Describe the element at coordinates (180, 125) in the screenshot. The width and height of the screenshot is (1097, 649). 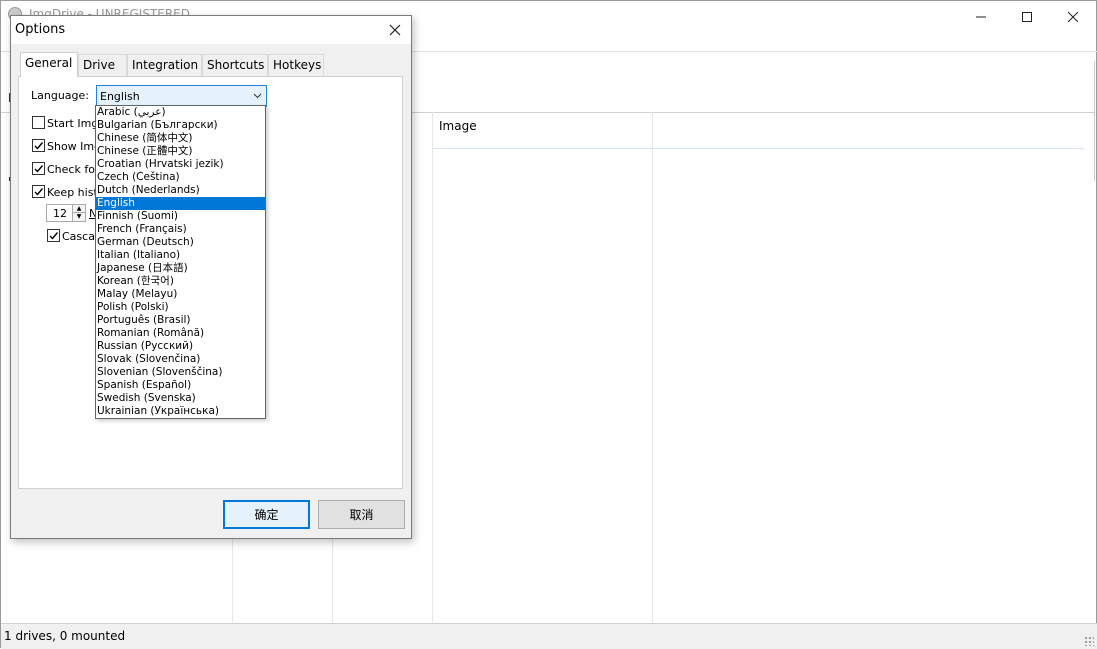
I see `language-option: Bulgarian (Български)` at that location.